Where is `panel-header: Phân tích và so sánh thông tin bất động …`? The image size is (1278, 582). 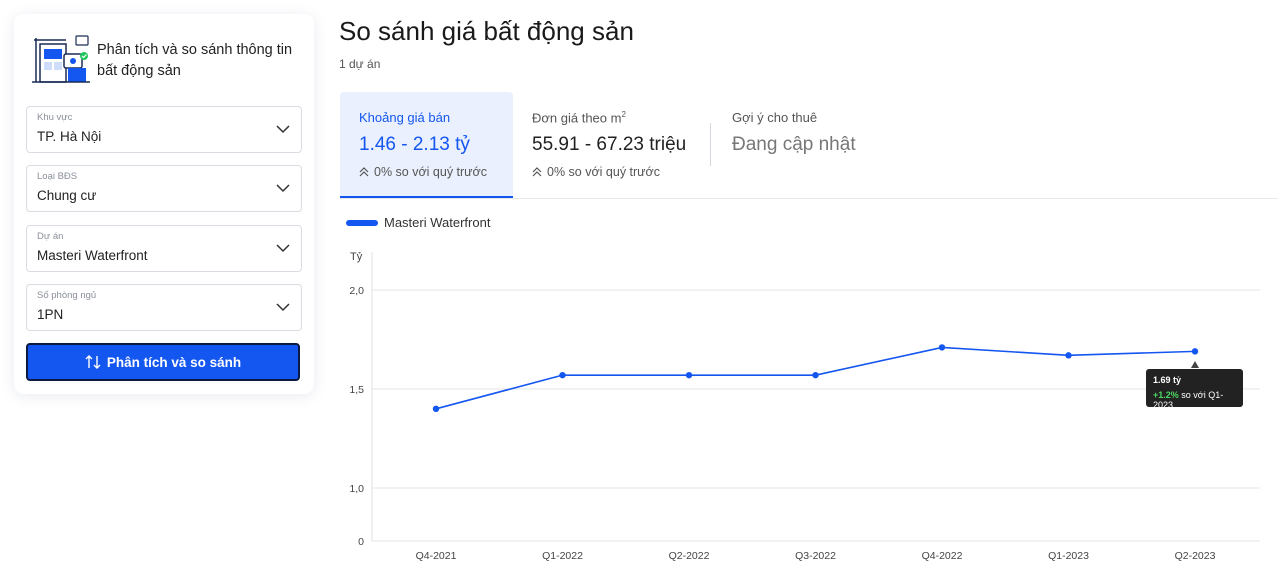
panel-header: Phân tích và so sánh thông tin bất động … is located at coordinates (167, 62).